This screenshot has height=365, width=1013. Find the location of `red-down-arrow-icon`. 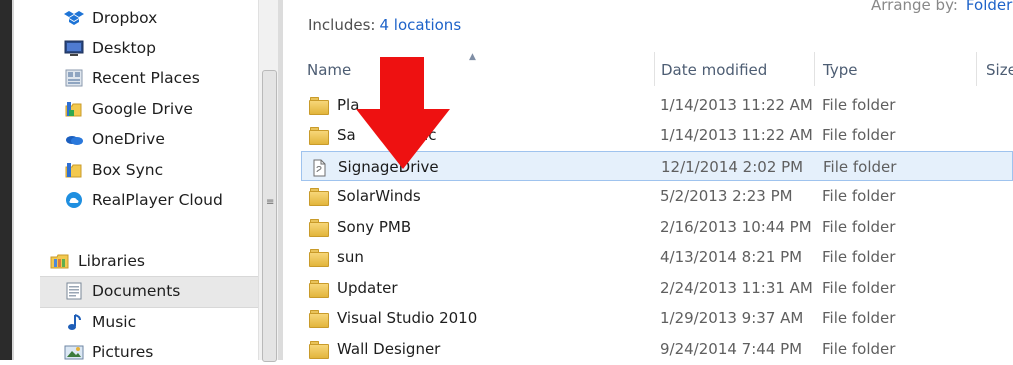

red-down-arrow-icon is located at coordinates (403, 113).